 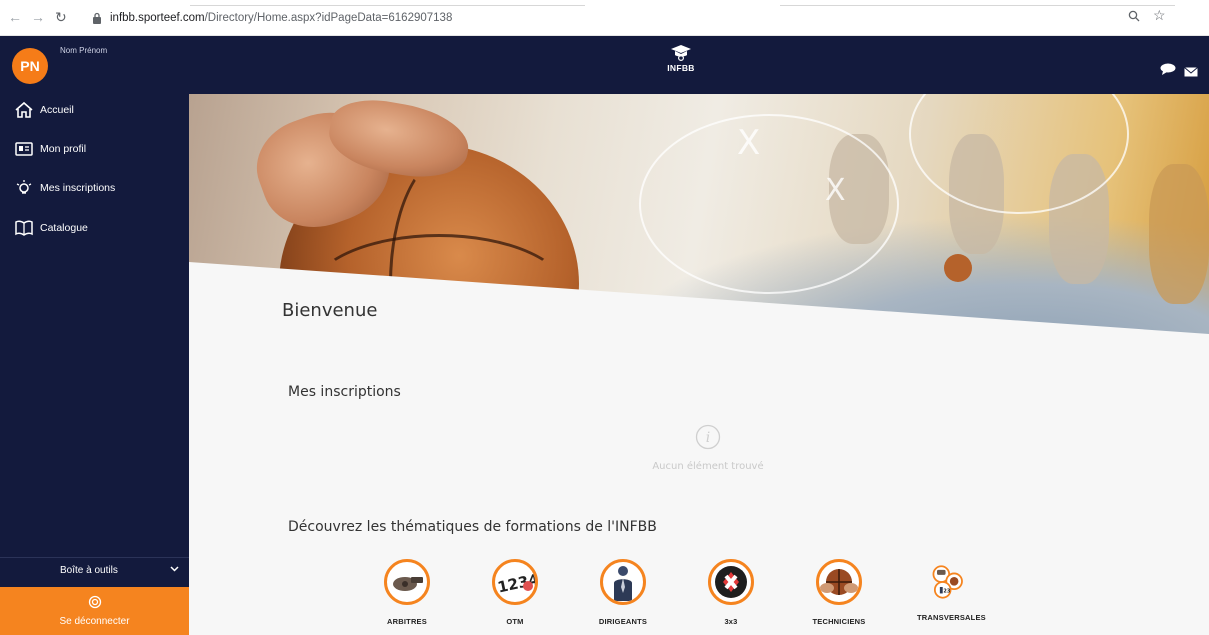 I want to click on sidebar-item-mes-inscriptions: Mes inscriptions, so click(x=94, y=188).